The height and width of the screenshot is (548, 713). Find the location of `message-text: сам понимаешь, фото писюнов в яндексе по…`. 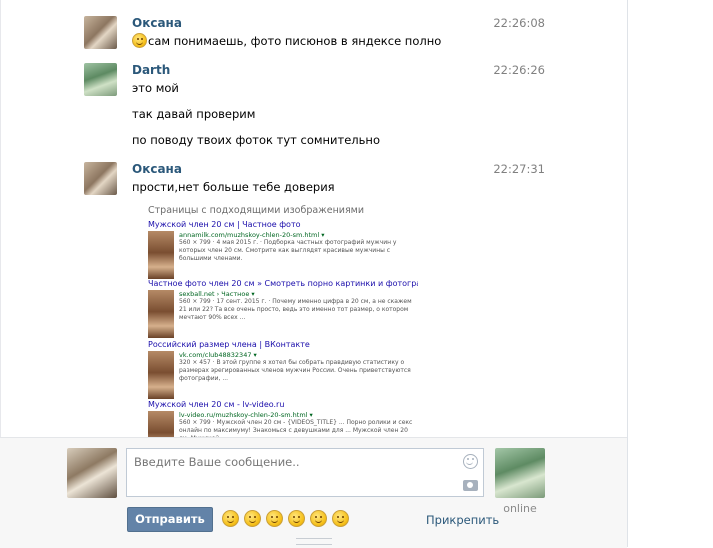

message-text: сам понимаешь, фото писюнов в яндексе по… is located at coordinates (286, 40).